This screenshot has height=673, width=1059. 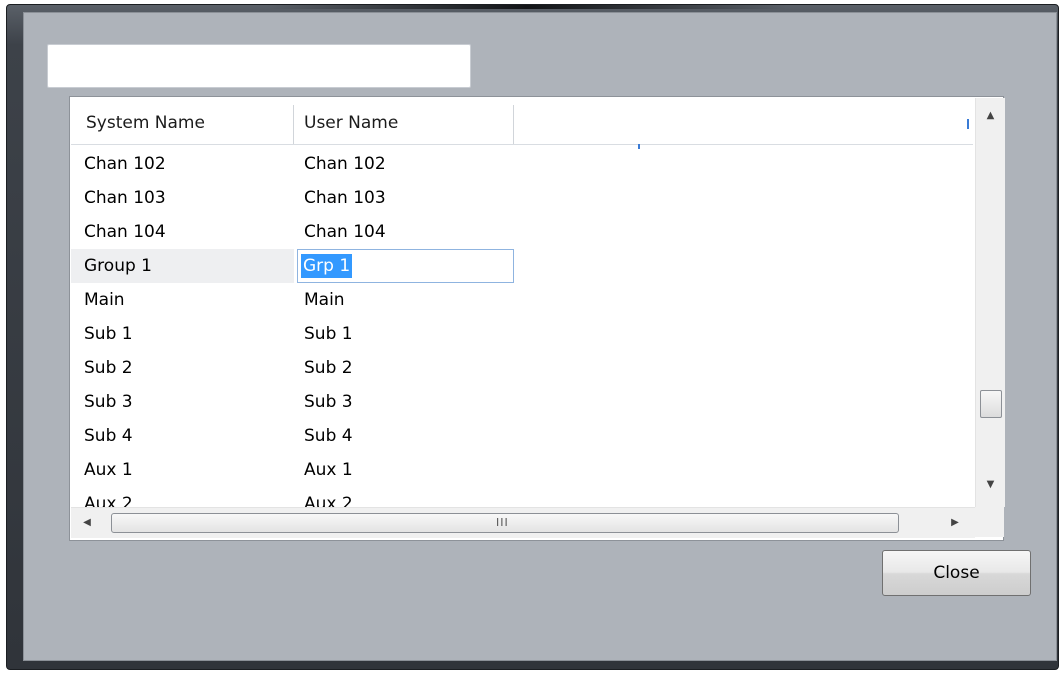 What do you see at coordinates (989, 522) in the screenshot?
I see `scrollbar-corner` at bounding box center [989, 522].